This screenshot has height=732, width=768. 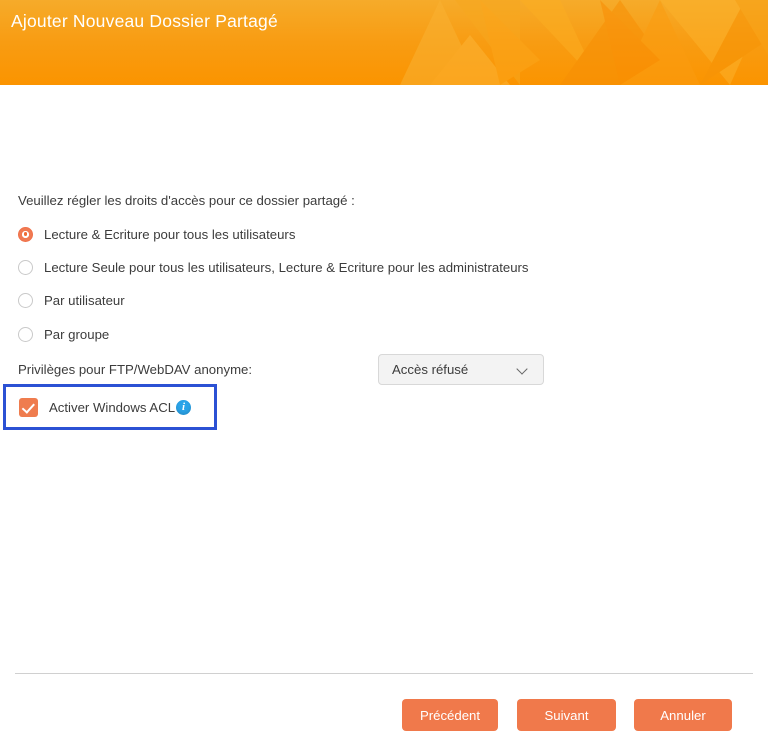 I want to click on footer-divider, so click(x=384, y=673).